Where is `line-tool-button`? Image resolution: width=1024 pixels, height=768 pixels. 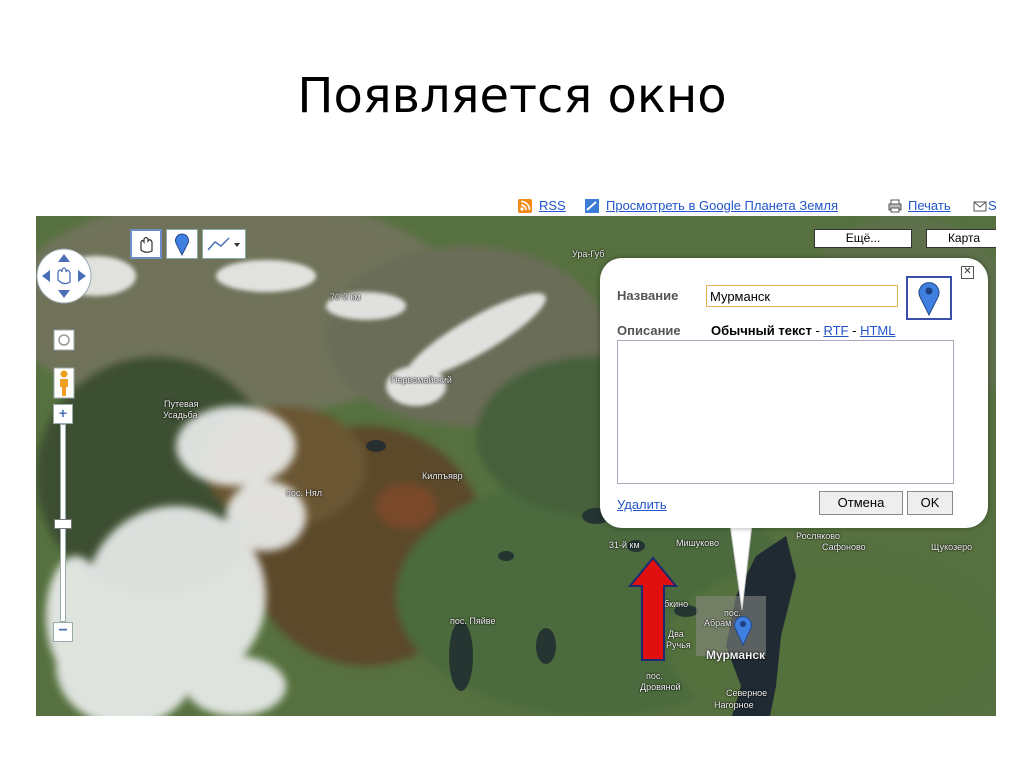
line-tool-button is located at coordinates (224, 244).